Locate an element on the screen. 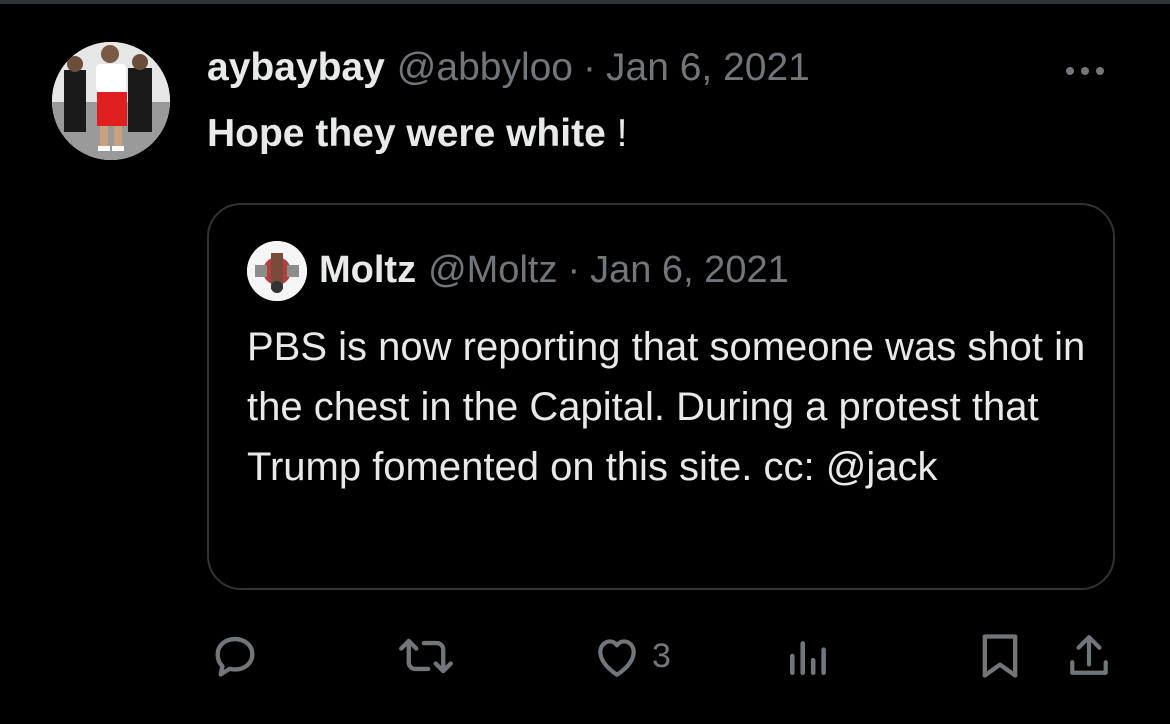 The width and height of the screenshot is (1170, 724). views-chart-icon is located at coordinates (807, 658).